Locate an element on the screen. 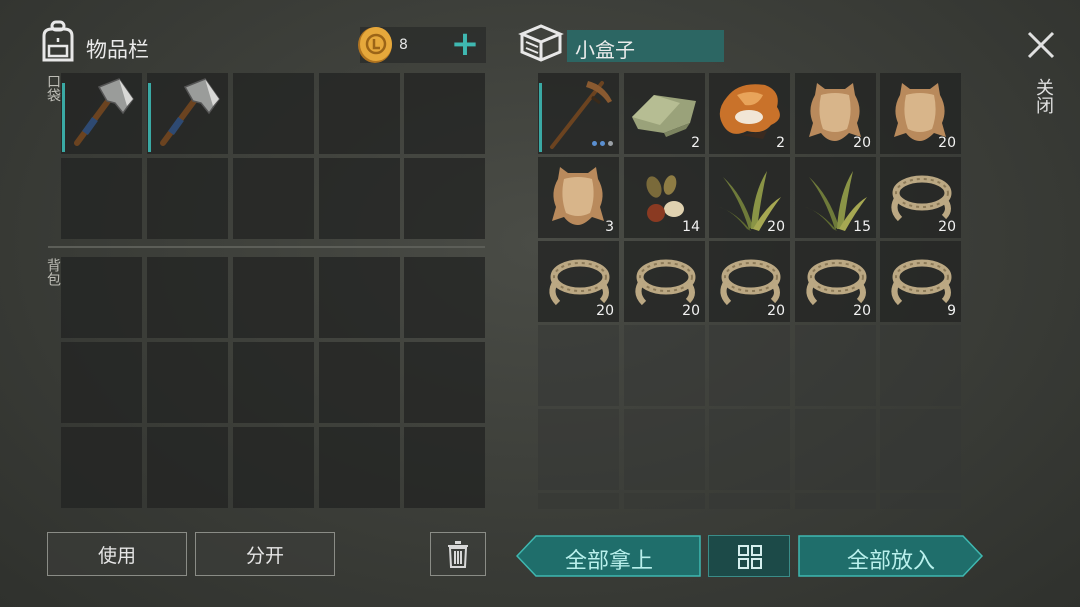  item-count: 9 is located at coordinates (951, 311).